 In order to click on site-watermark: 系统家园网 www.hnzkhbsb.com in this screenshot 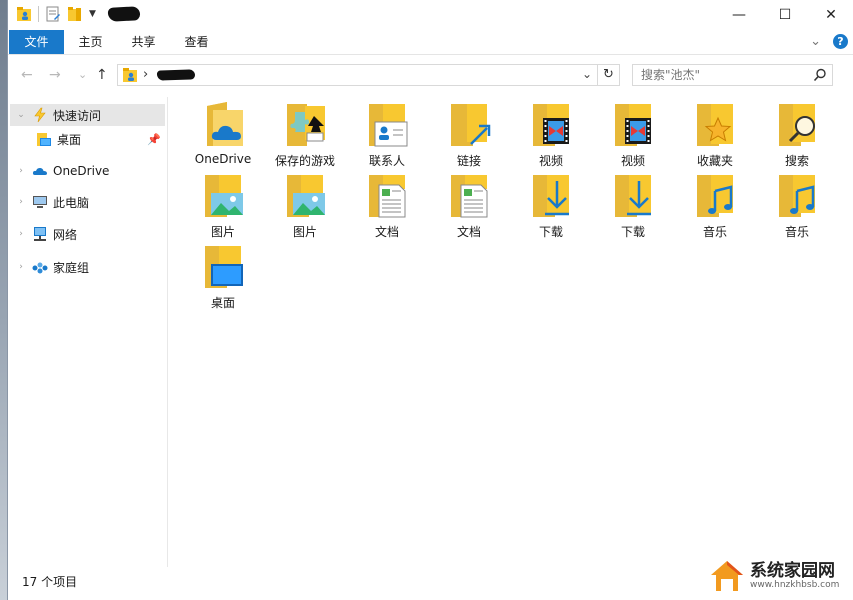, I will do `click(775, 576)`.